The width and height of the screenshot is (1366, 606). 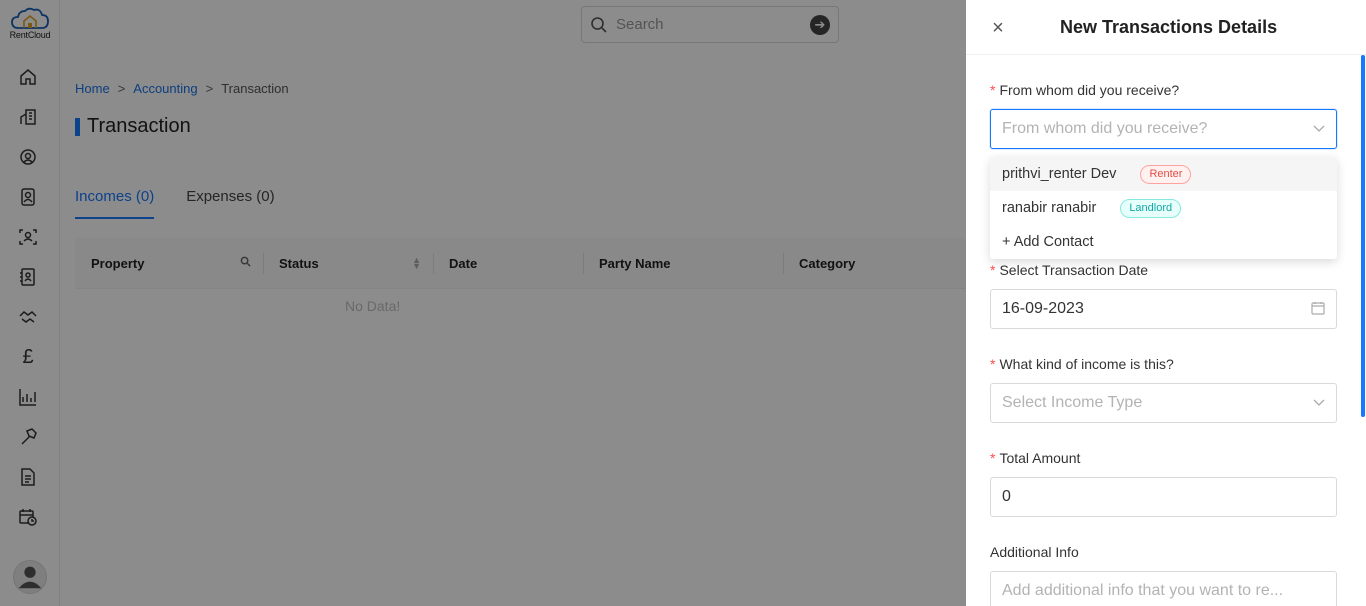 What do you see at coordinates (1151, 208) in the screenshot?
I see `landlord-tag: Landlord` at bounding box center [1151, 208].